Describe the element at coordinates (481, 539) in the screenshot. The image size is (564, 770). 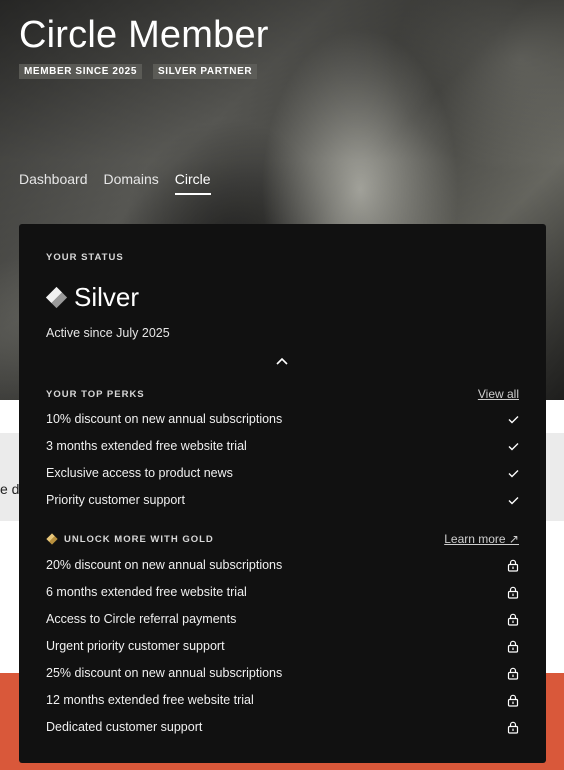
I see `learn-more-link: Learn more ↗` at that location.